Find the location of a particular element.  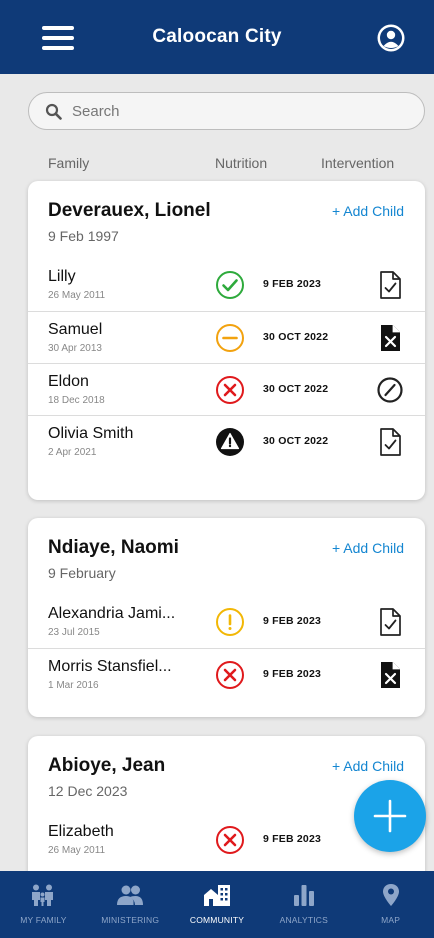

search-input is located at coordinates (222, 111).